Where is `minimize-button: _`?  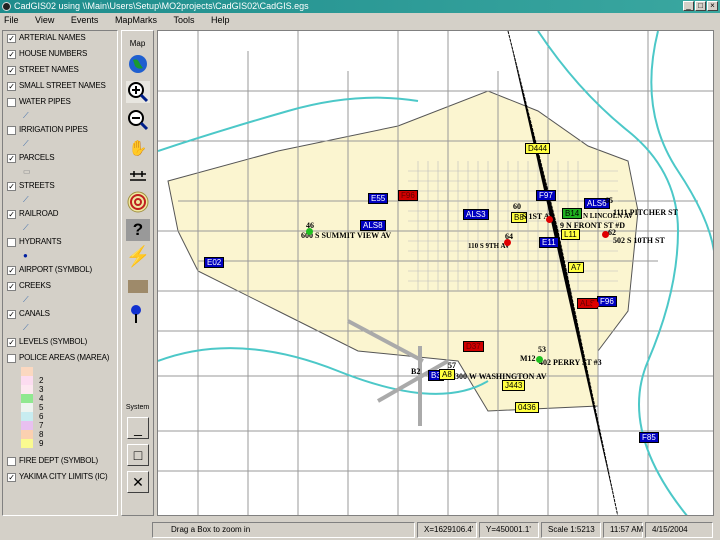
minimize-button: _ is located at coordinates (688, 6).